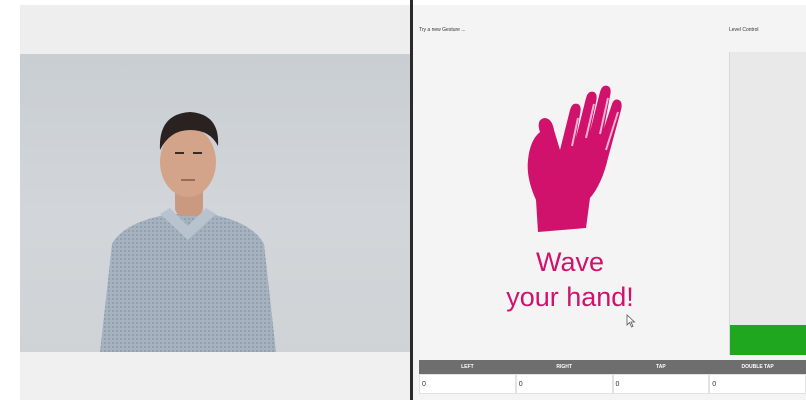 This screenshot has width=806, height=400. What do you see at coordinates (631, 321) in the screenshot?
I see `mouse-cursor-icon` at bounding box center [631, 321].